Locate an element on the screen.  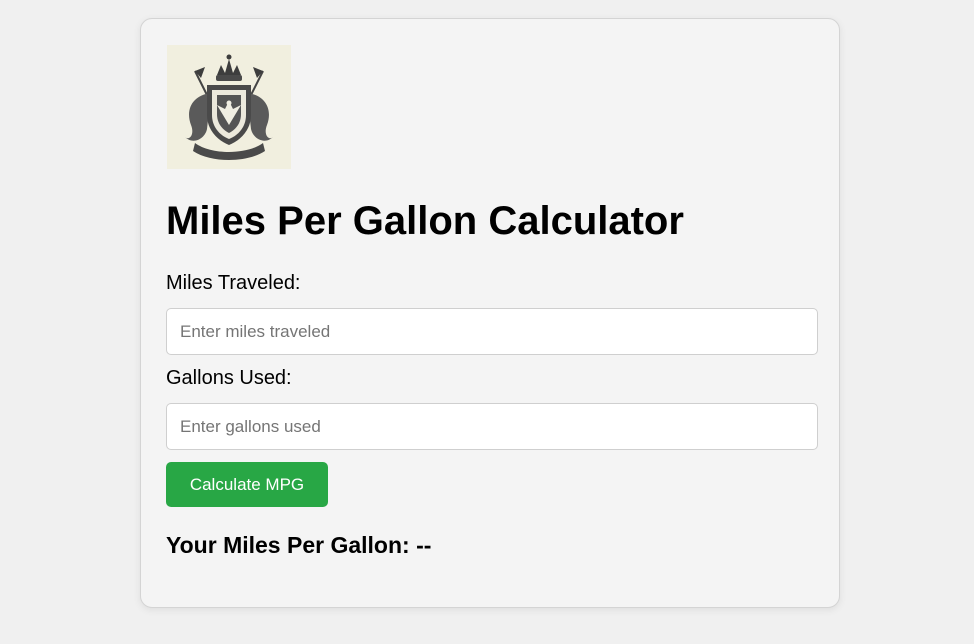
coat-of-arms-icon is located at coordinates (229, 107).